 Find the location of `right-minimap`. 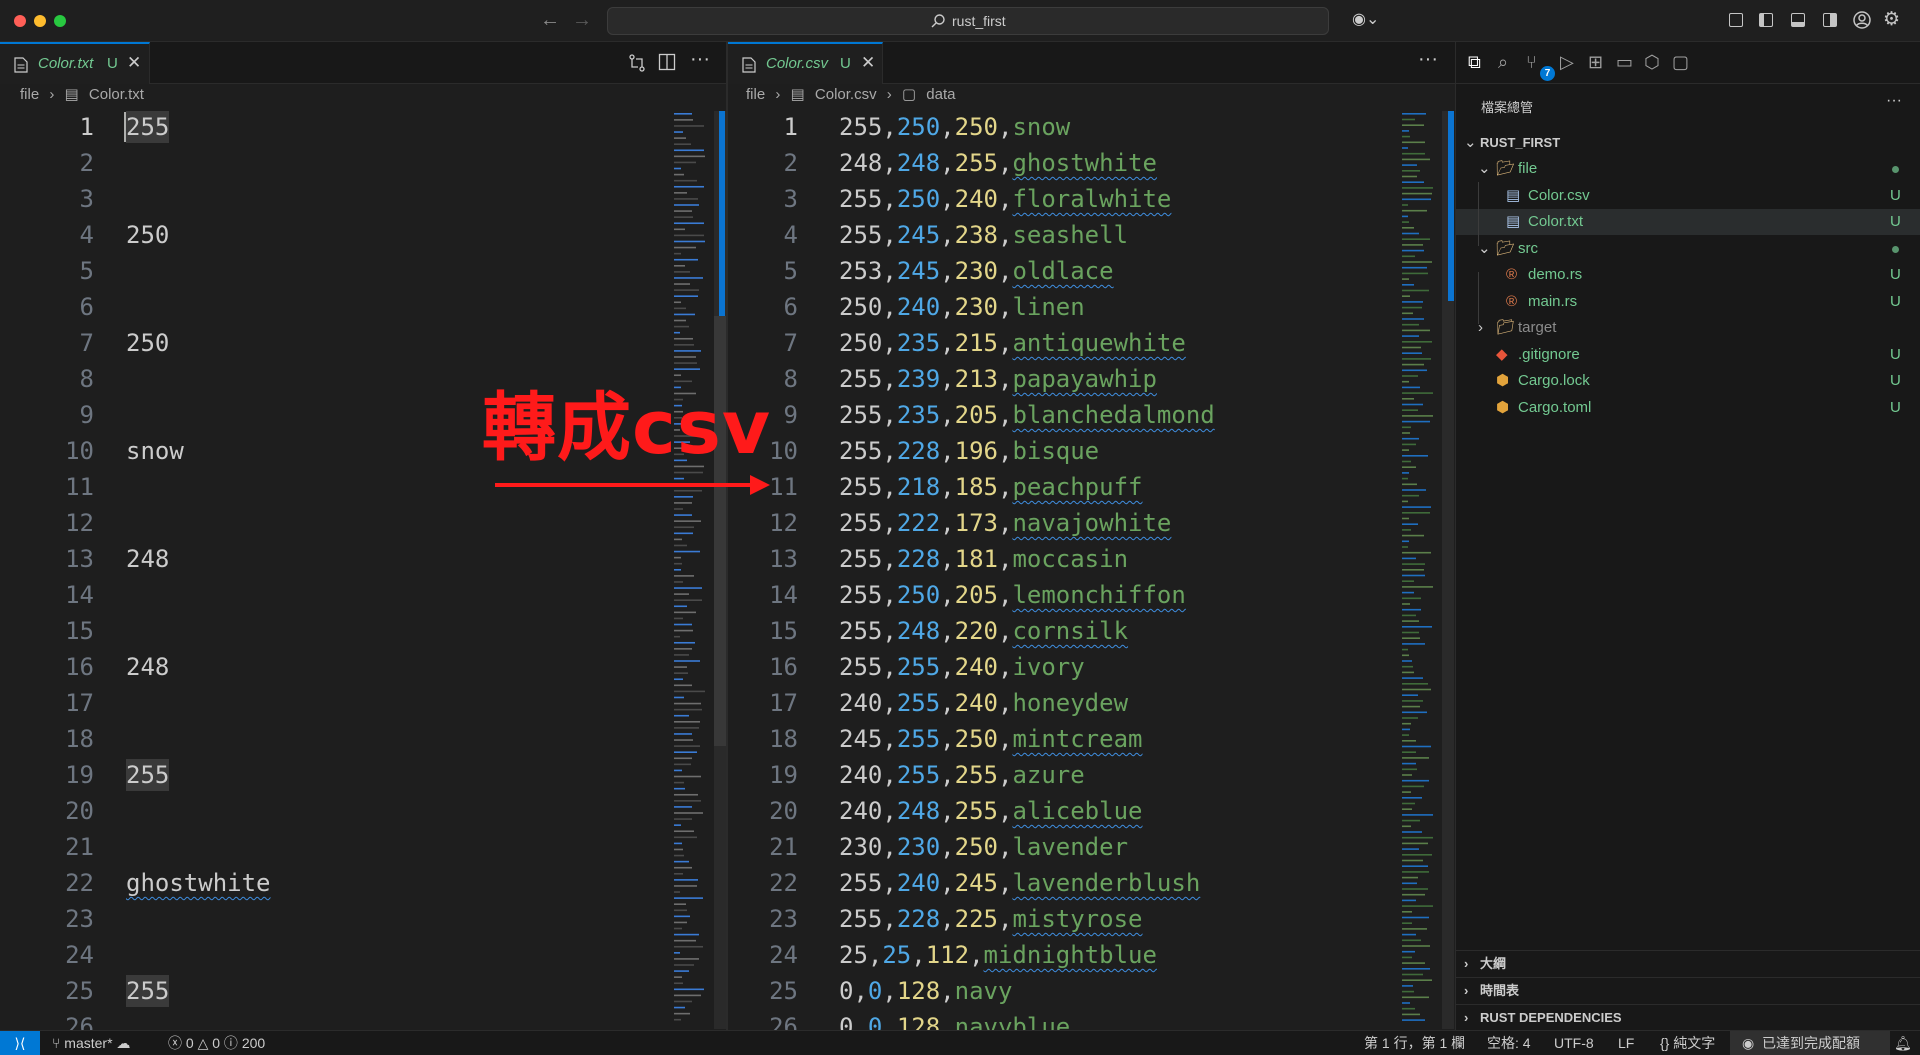

right-minimap is located at coordinates (1420, 570).